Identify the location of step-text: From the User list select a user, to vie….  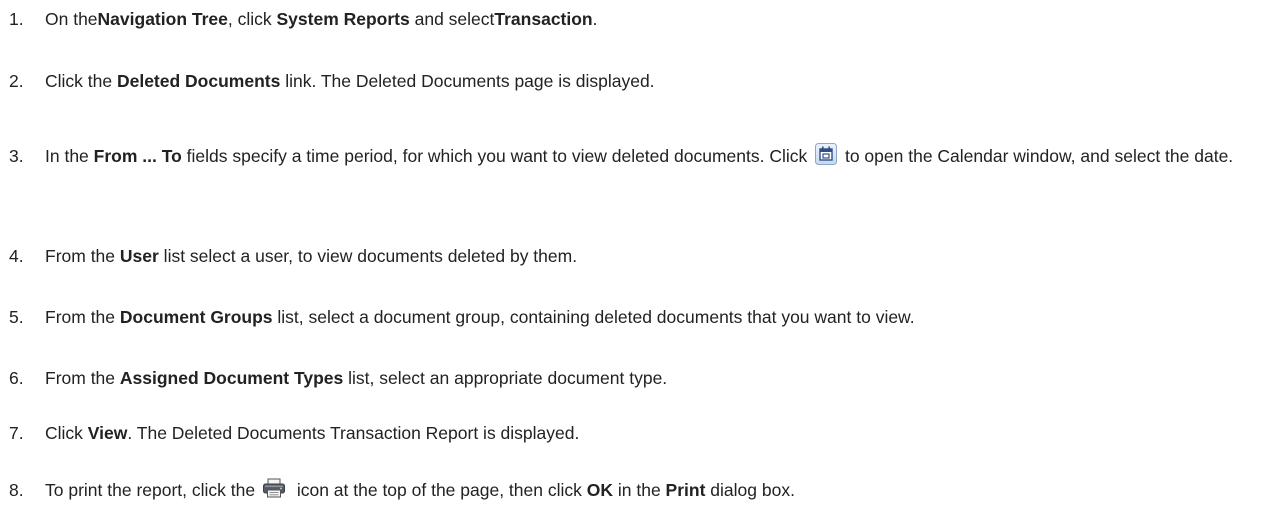
(655, 256).